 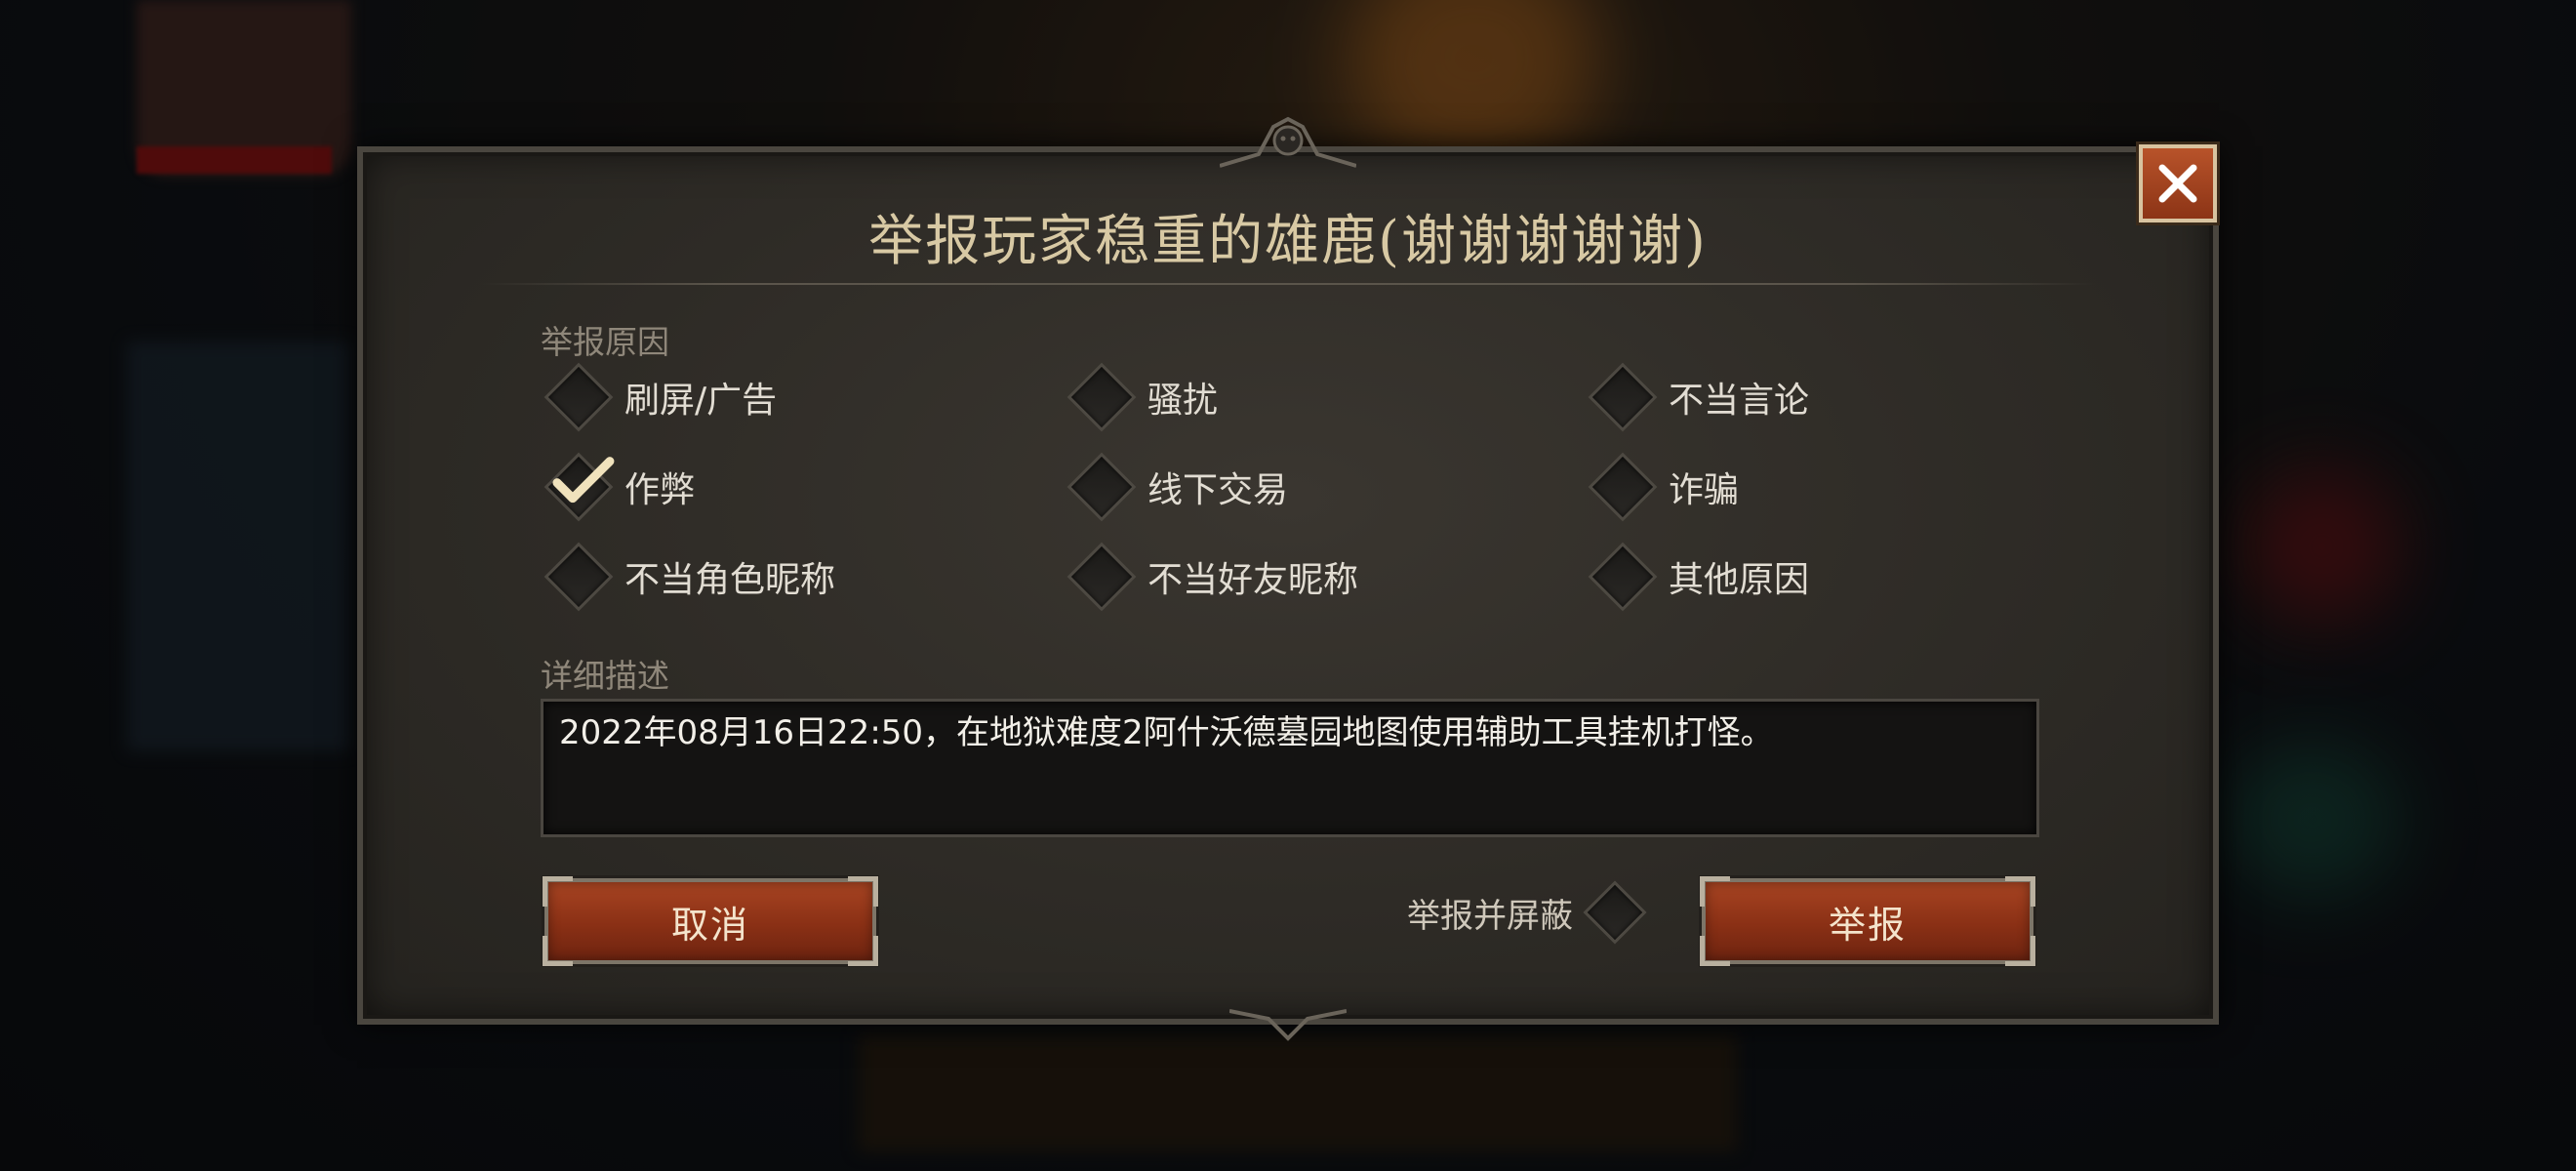 I want to click on description-label: 详细描述, so click(x=605, y=676).